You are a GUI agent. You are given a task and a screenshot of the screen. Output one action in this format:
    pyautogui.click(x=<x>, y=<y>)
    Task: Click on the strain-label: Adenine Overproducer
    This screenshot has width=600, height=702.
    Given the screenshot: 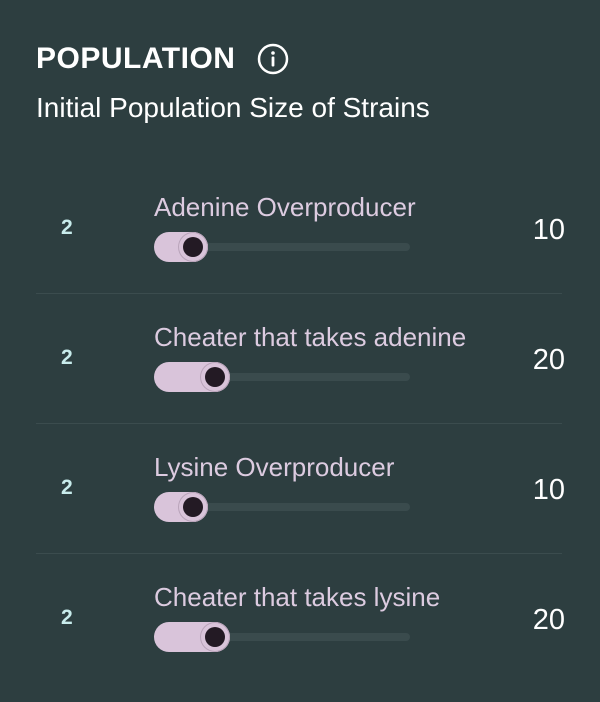 What is the action you would take?
    pyautogui.click(x=285, y=207)
    